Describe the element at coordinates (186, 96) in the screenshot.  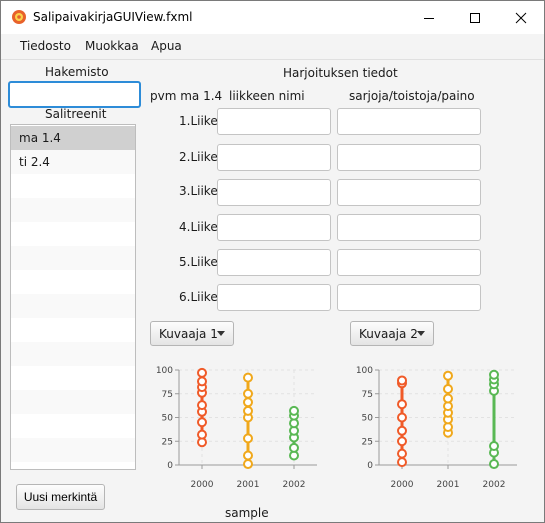
I see `date-label: pvm ma 1.4` at that location.